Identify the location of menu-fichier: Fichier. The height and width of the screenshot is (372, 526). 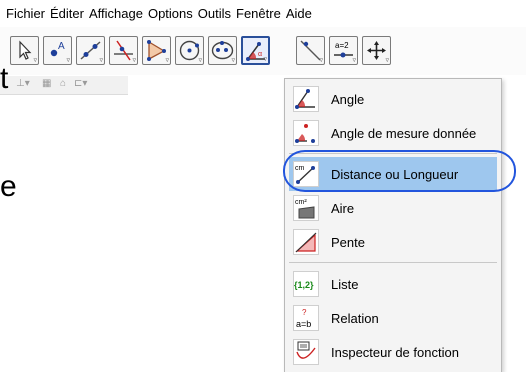
(25, 13).